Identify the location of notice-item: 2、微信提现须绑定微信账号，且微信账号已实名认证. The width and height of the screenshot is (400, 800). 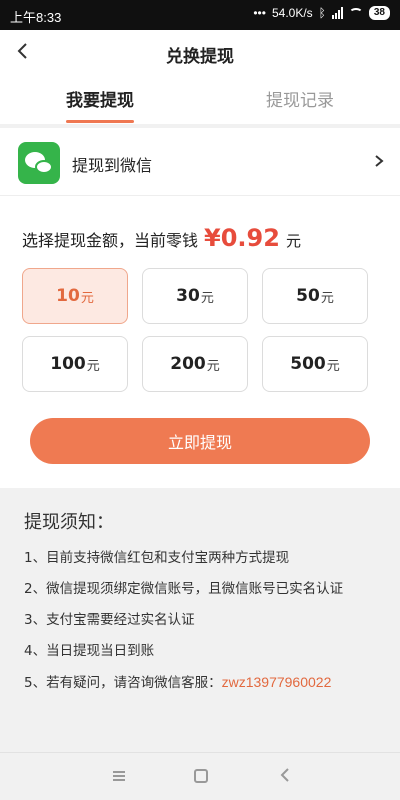
(184, 589).